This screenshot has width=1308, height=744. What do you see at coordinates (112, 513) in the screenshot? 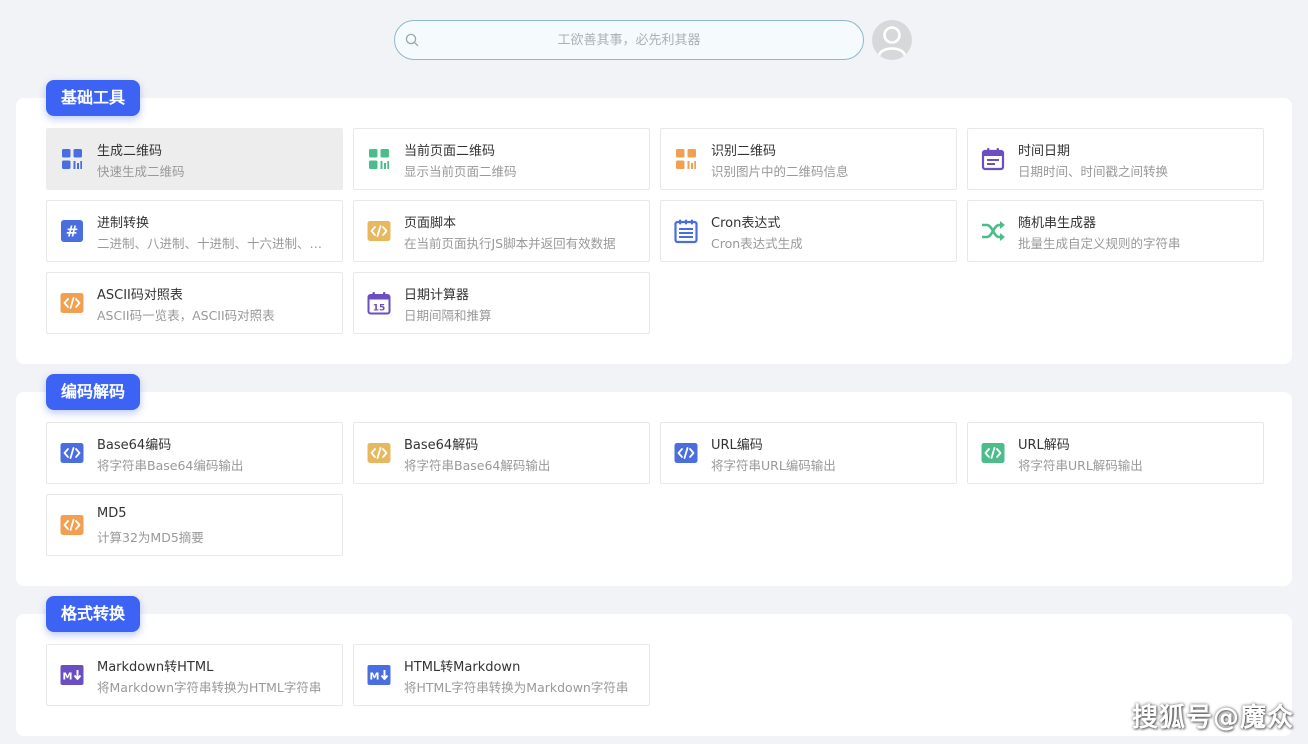
I see `tool-name: MD5` at bounding box center [112, 513].